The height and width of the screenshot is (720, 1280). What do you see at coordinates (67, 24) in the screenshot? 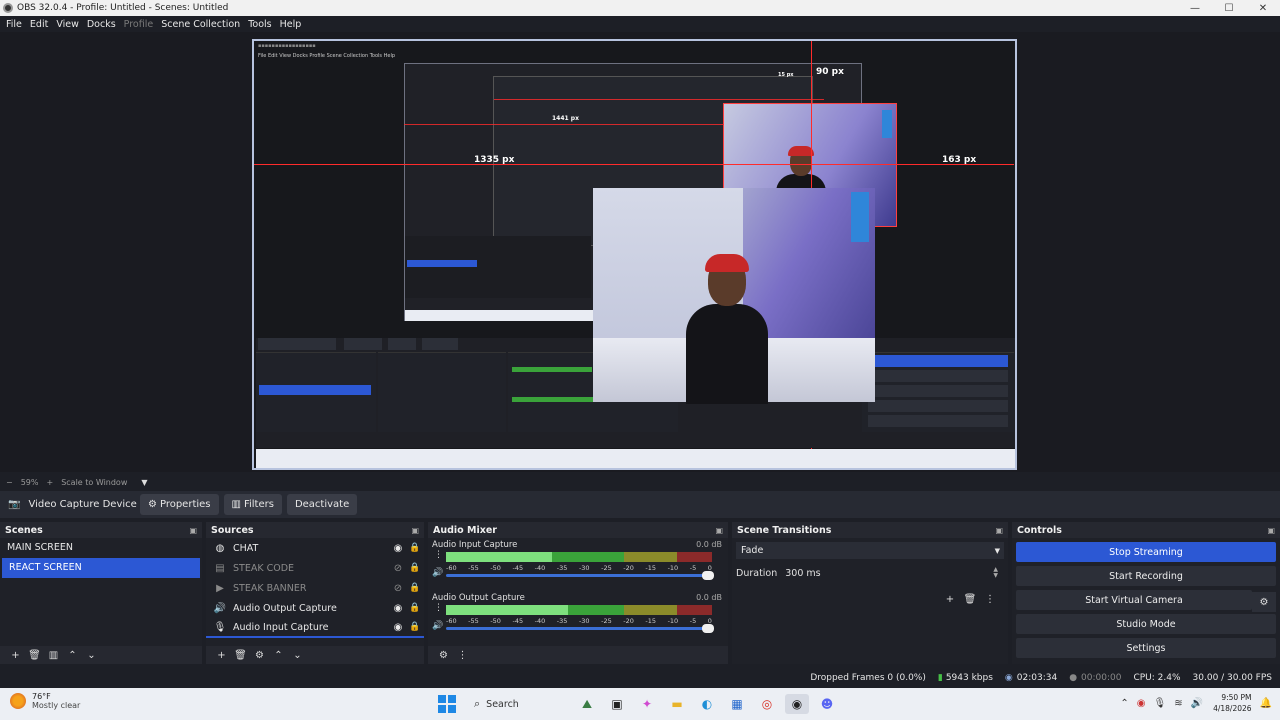
I see `menu-view: View` at bounding box center [67, 24].